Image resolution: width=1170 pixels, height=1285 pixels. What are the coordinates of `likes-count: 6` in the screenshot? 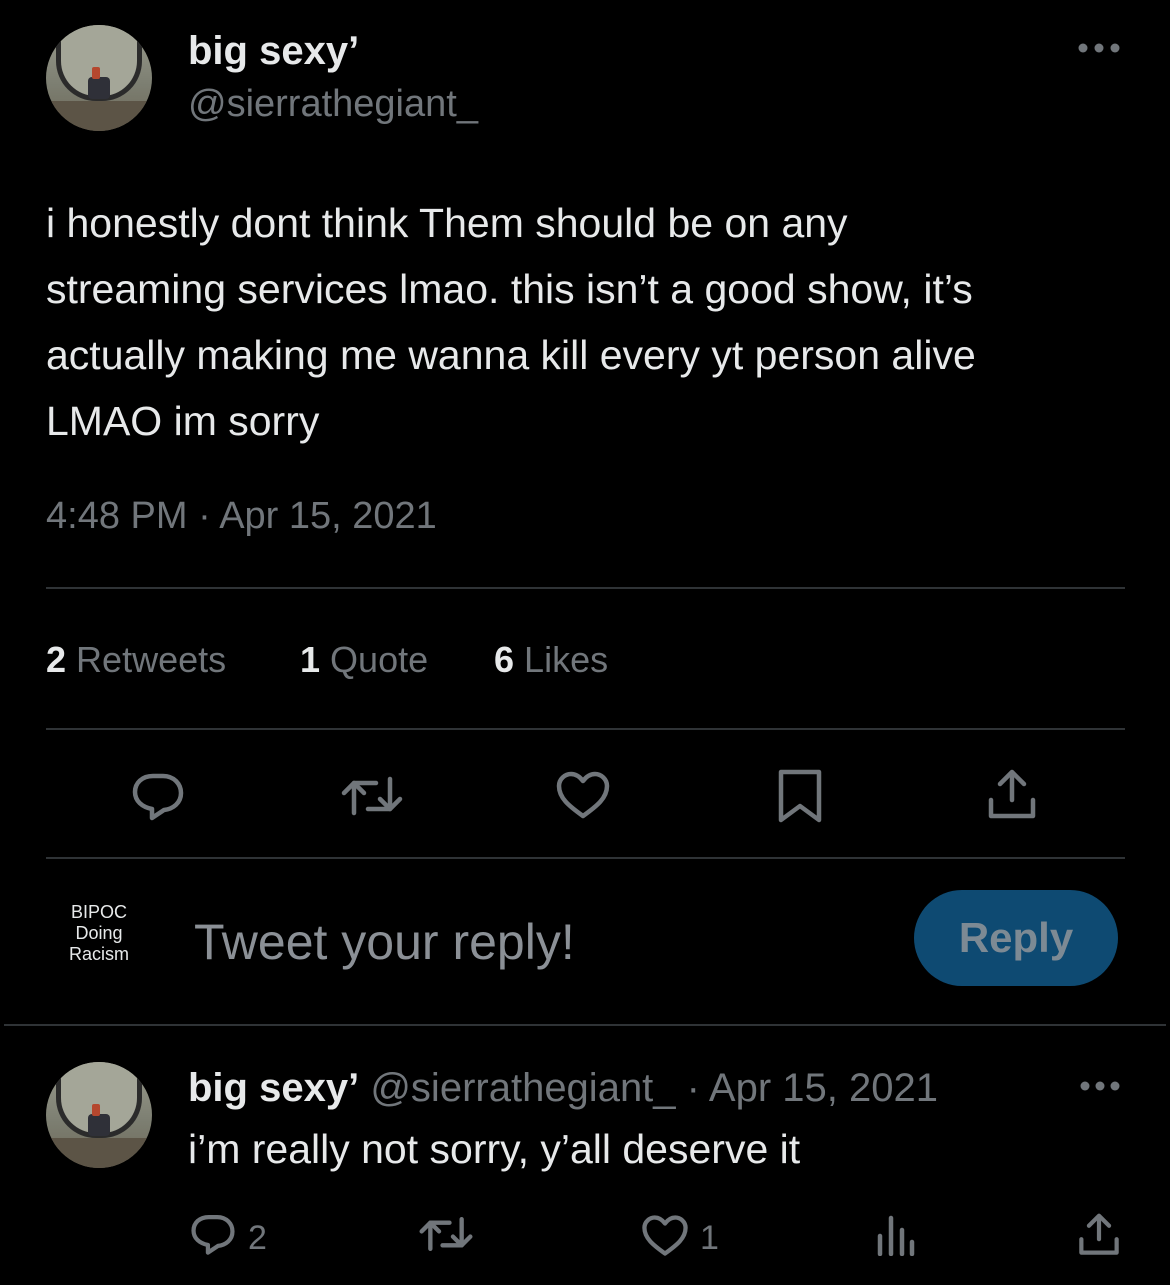 It's located at (504, 659).